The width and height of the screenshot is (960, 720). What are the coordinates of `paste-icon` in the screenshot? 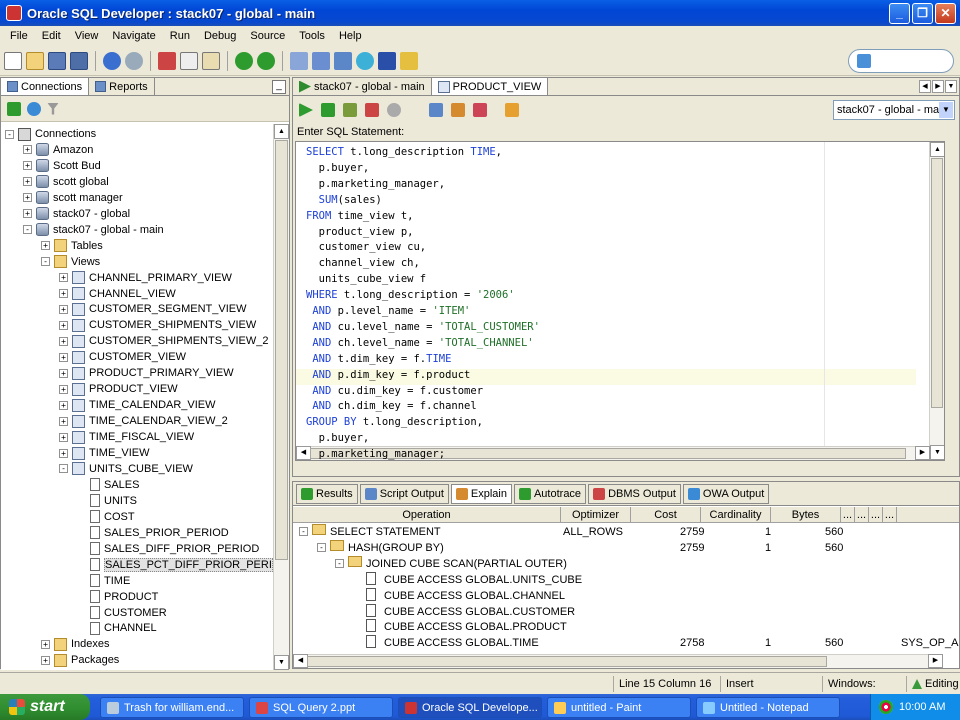 It's located at (211, 60).